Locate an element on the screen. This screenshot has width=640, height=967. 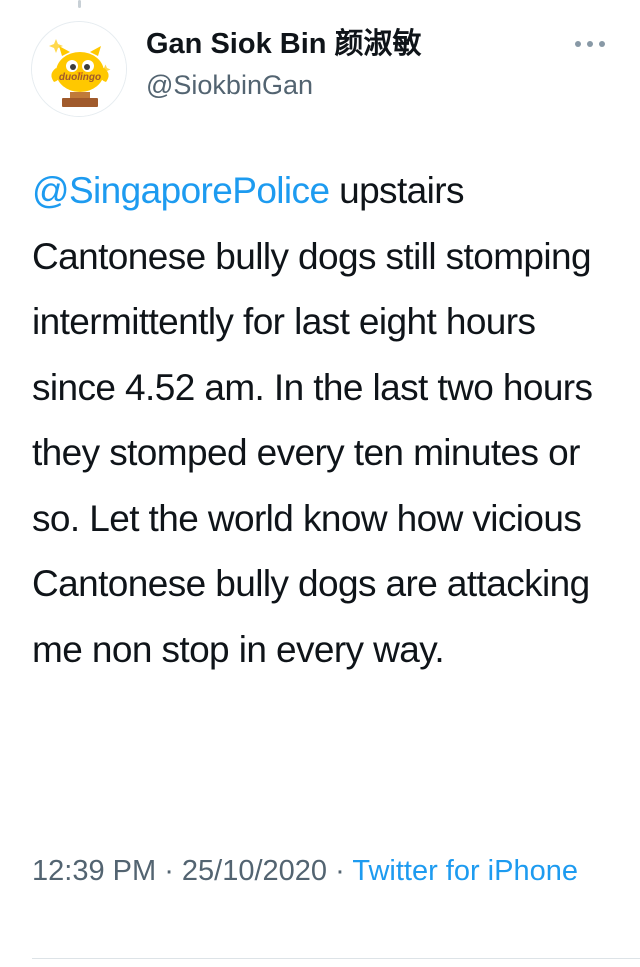
svg-text: duolingo is located at coordinates (80, 77).